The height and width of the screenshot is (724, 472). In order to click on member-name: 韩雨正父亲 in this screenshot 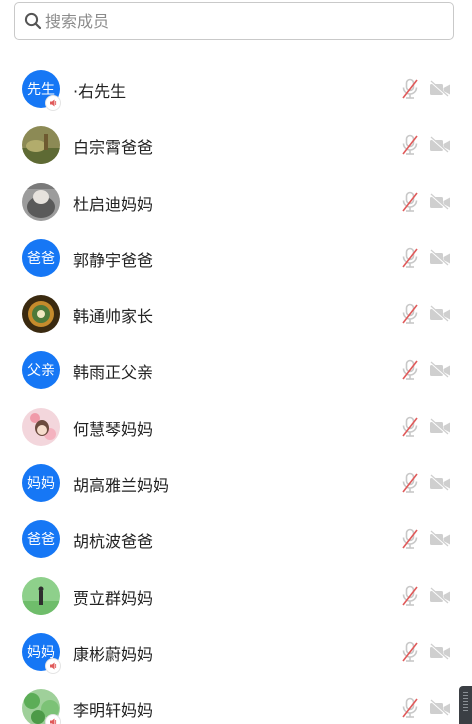, I will do `click(113, 373)`.